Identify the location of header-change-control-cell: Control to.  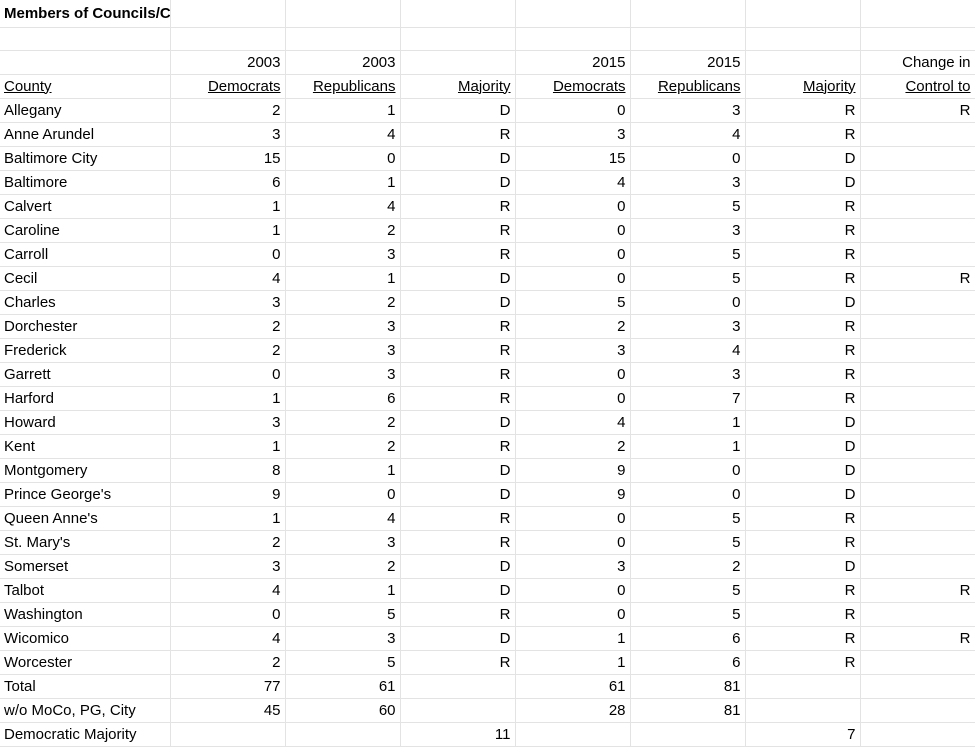
(917, 86).